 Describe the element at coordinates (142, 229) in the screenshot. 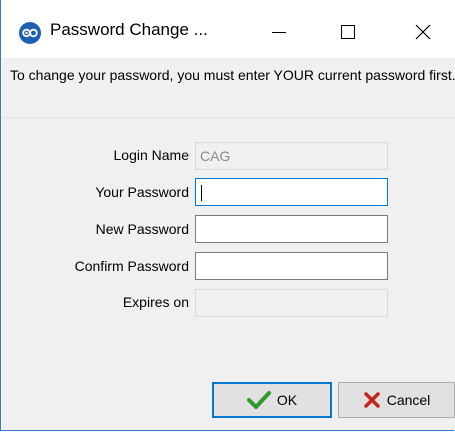

I see `new-password-label: New Password` at that location.